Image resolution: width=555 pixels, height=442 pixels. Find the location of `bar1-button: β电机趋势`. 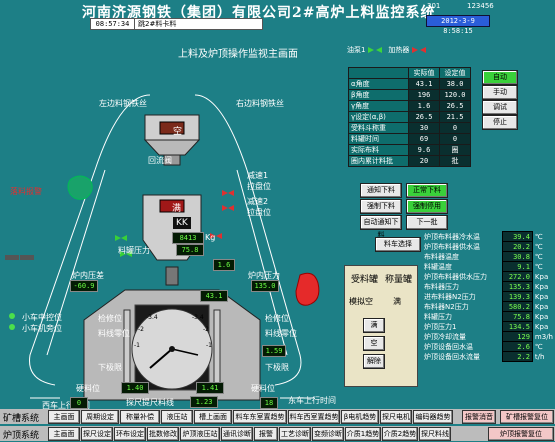

bar1-button: β电机趋势 is located at coordinates (360, 417).